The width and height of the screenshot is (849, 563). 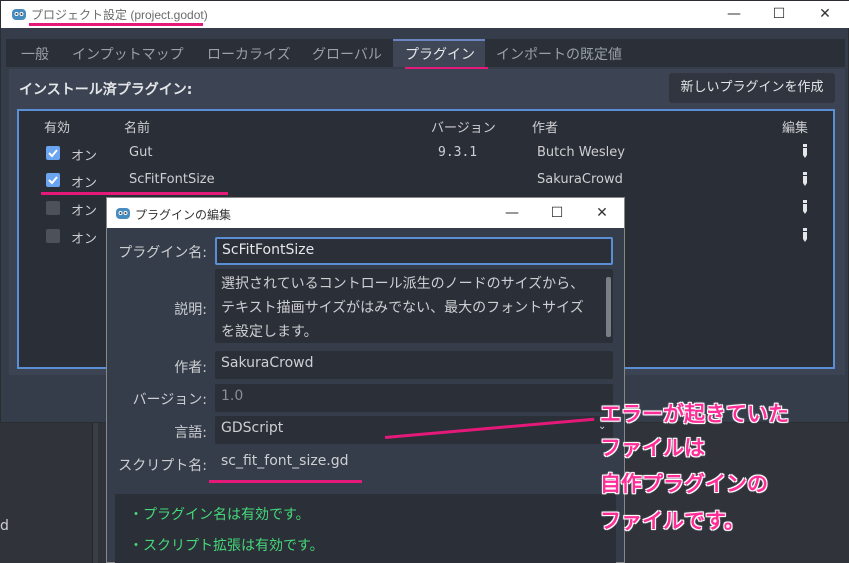 What do you see at coordinates (137, 126) in the screenshot?
I see `column-header-name: 名前` at bounding box center [137, 126].